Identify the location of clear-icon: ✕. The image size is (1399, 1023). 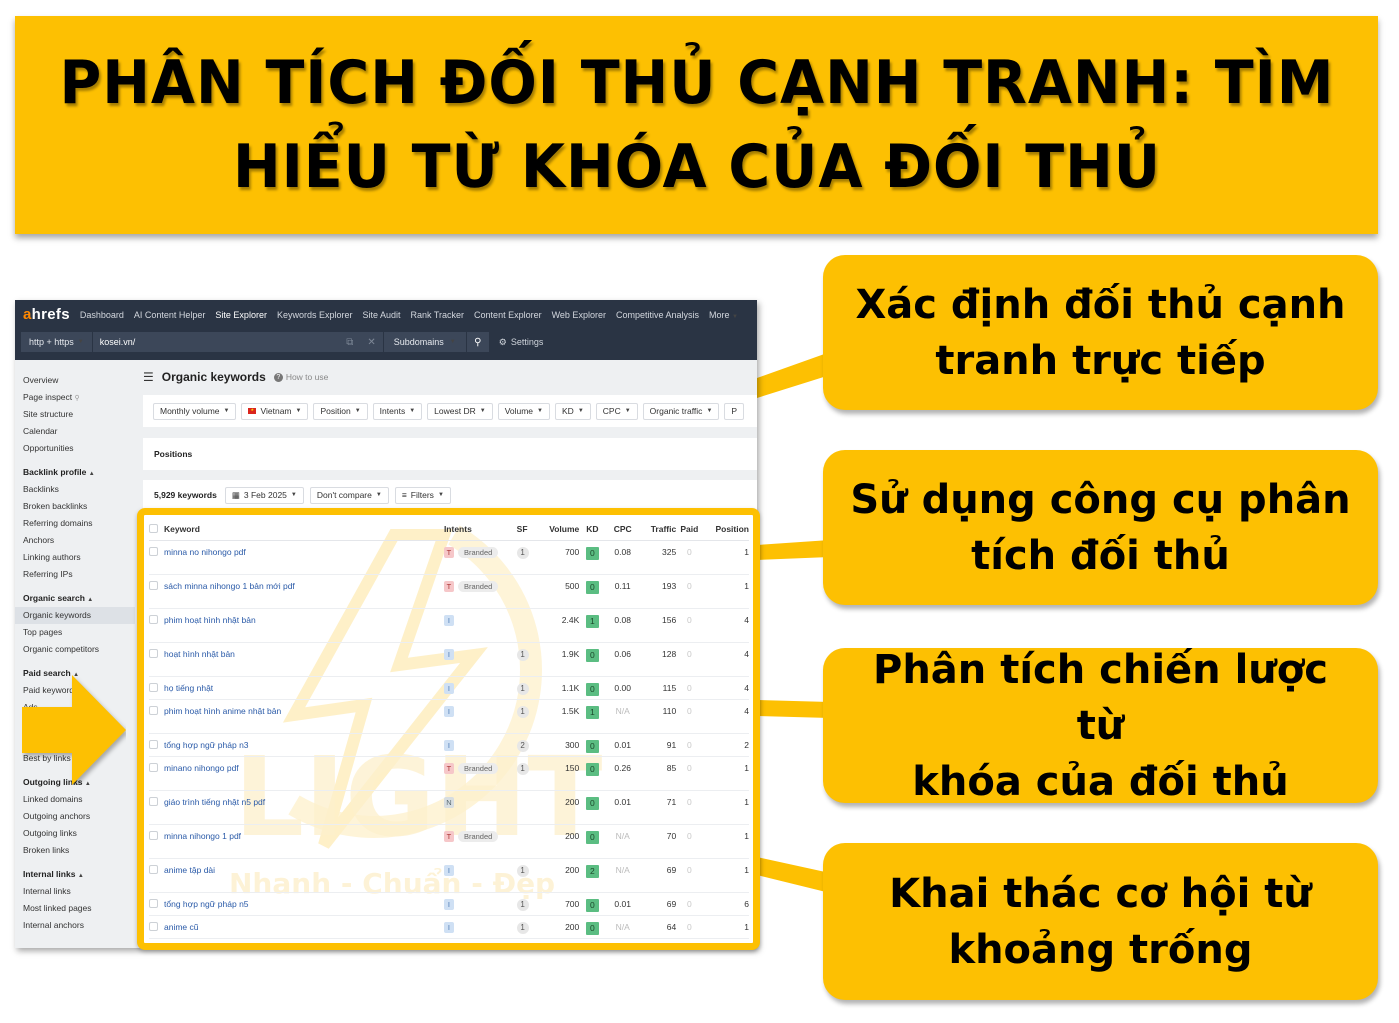
(371, 342).